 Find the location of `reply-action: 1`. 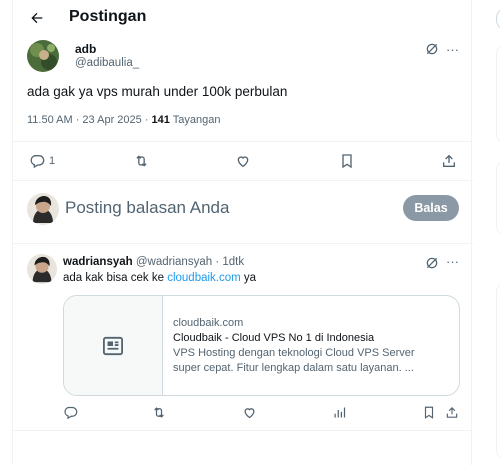

reply-action: 1 is located at coordinates (42, 161).